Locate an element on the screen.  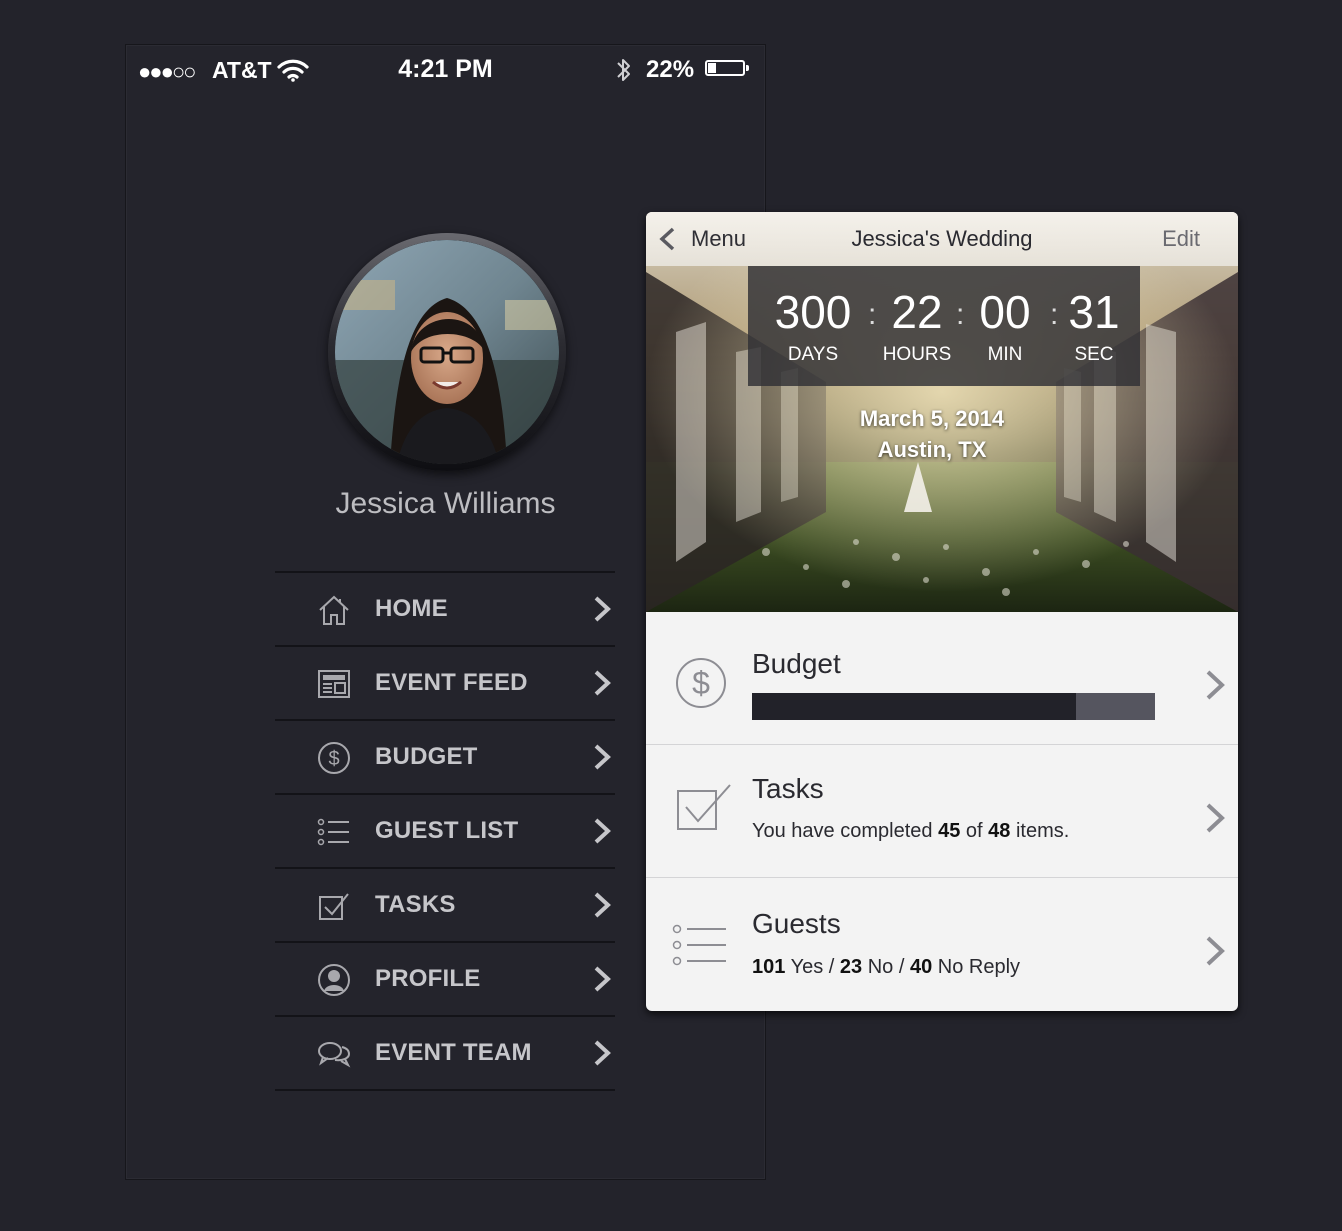
budget-progress-bar is located at coordinates (953, 706).